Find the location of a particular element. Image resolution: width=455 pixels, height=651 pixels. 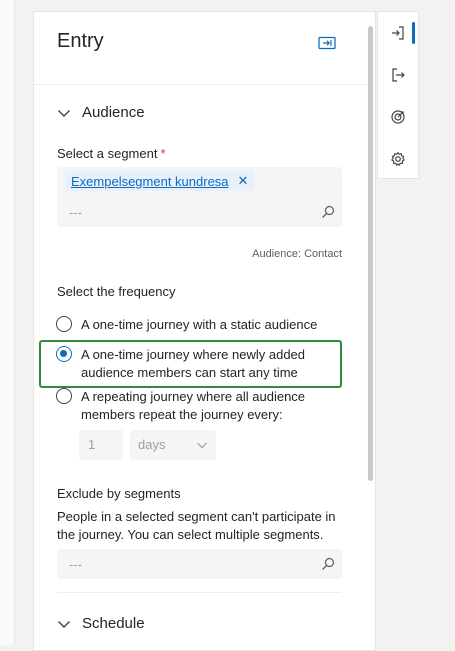

panel-scrollbar is located at coordinates (370, 253).